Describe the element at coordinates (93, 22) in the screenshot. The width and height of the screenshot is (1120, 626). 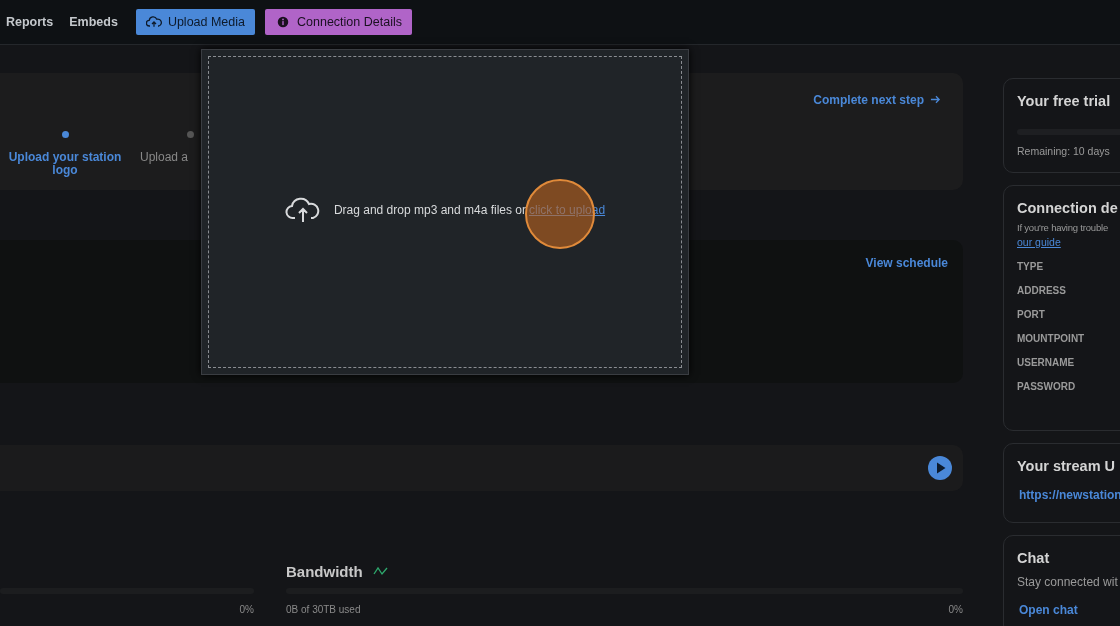
I see `nav-link: Embeds` at that location.